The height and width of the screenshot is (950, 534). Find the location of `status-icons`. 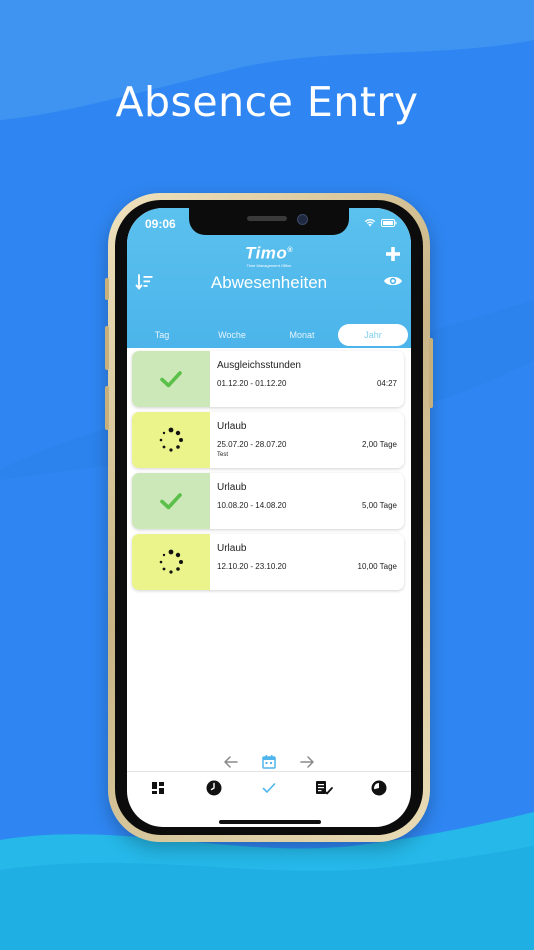

status-icons is located at coordinates (380, 222).